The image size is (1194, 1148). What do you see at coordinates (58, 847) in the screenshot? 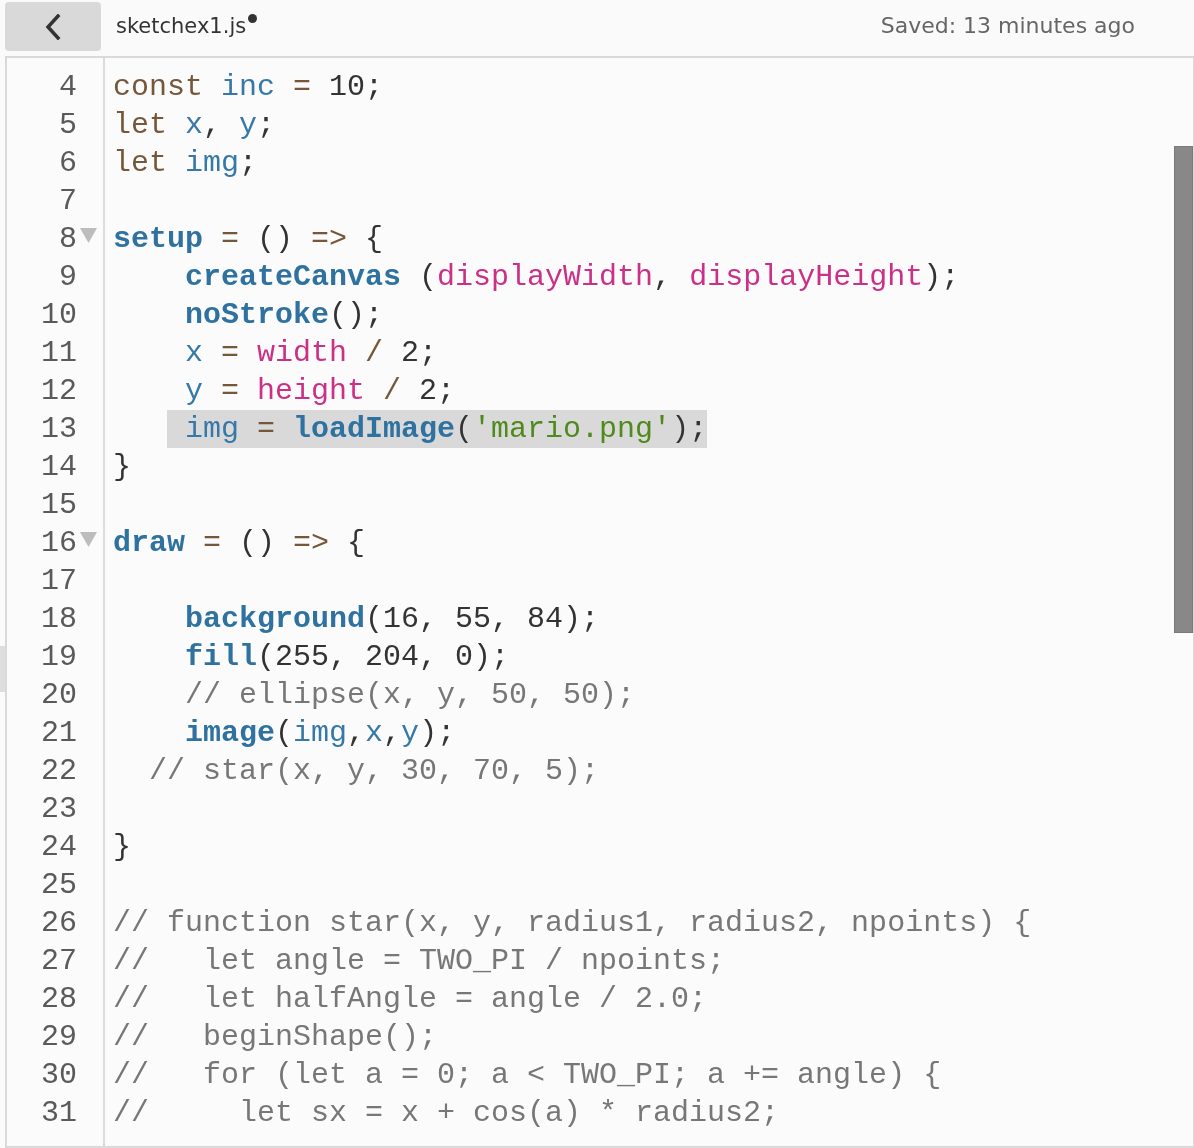
I see `line-number: 24` at bounding box center [58, 847].